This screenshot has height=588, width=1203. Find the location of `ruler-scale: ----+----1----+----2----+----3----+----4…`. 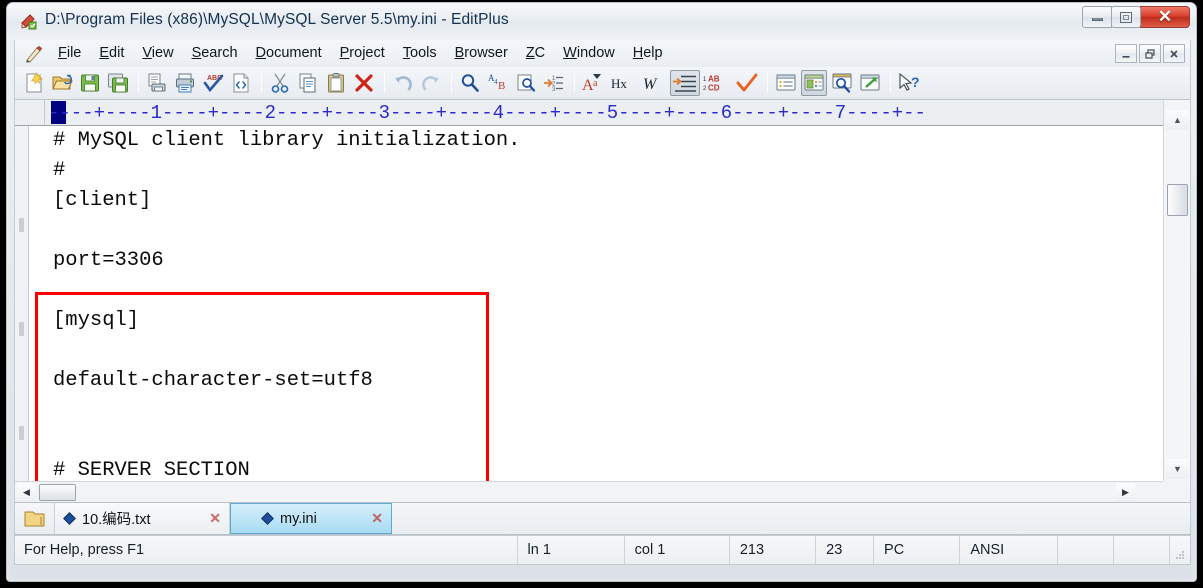

ruler-scale: ----+----1----+----2----+----3----+----4… is located at coordinates (487, 113).